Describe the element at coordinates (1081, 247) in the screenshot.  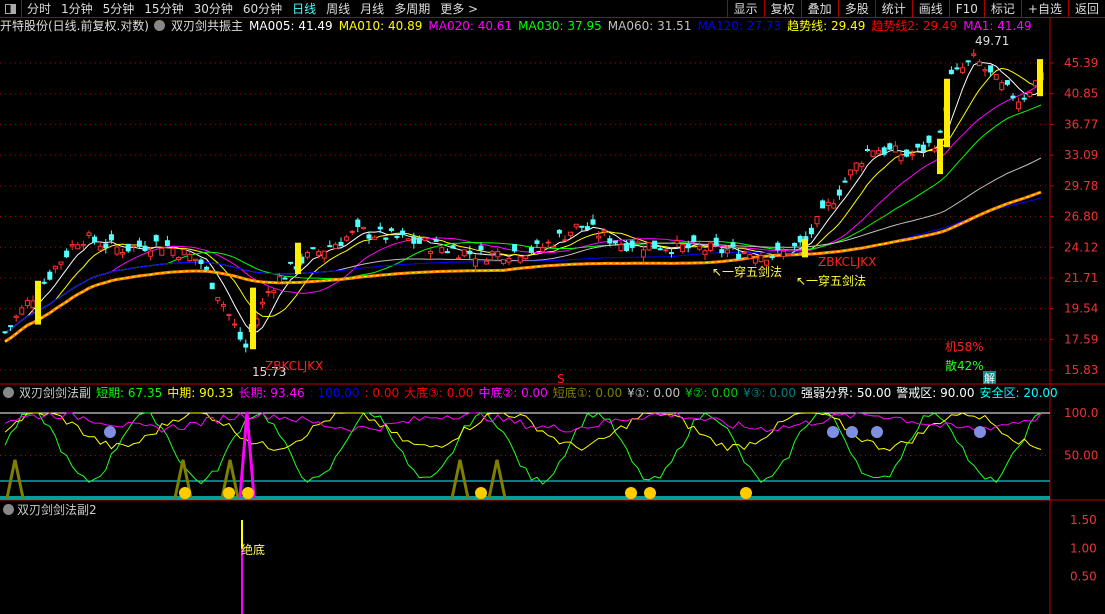
I see `y-tick-label: 24.12` at that location.